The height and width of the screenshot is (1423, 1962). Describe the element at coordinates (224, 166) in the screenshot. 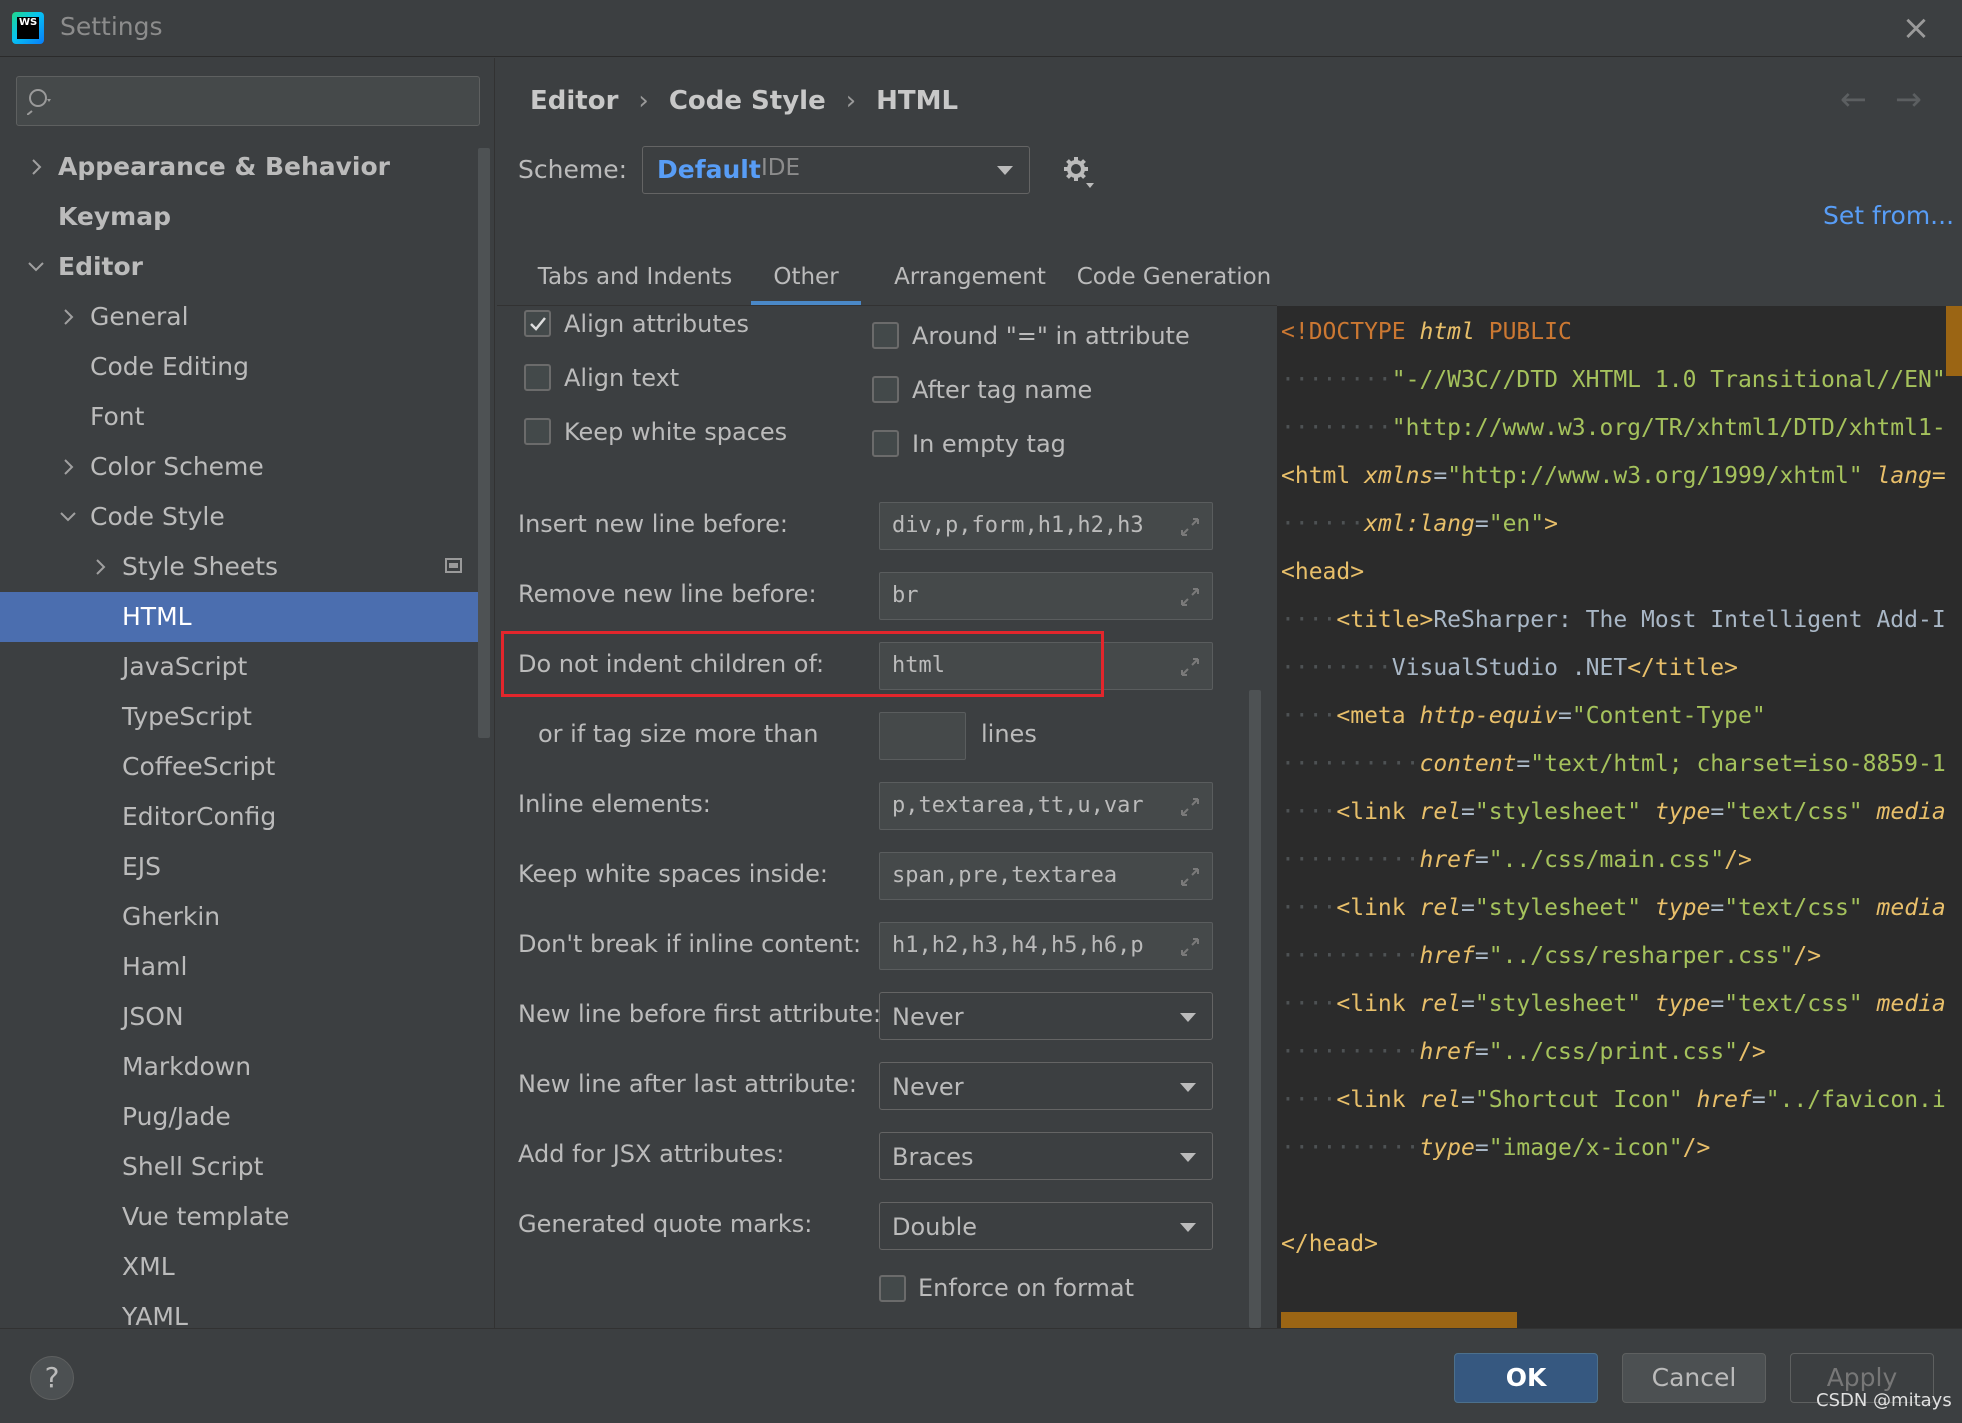

I see `tree-item-label: Appearance & Behavior` at that location.